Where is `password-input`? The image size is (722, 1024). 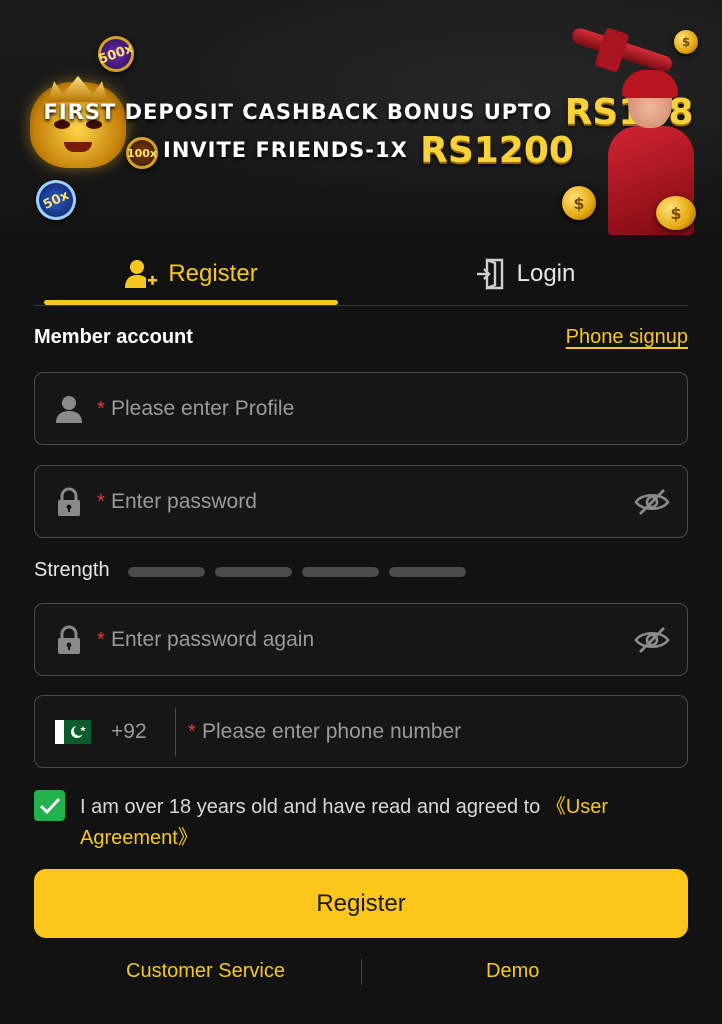 password-input is located at coordinates (371, 502).